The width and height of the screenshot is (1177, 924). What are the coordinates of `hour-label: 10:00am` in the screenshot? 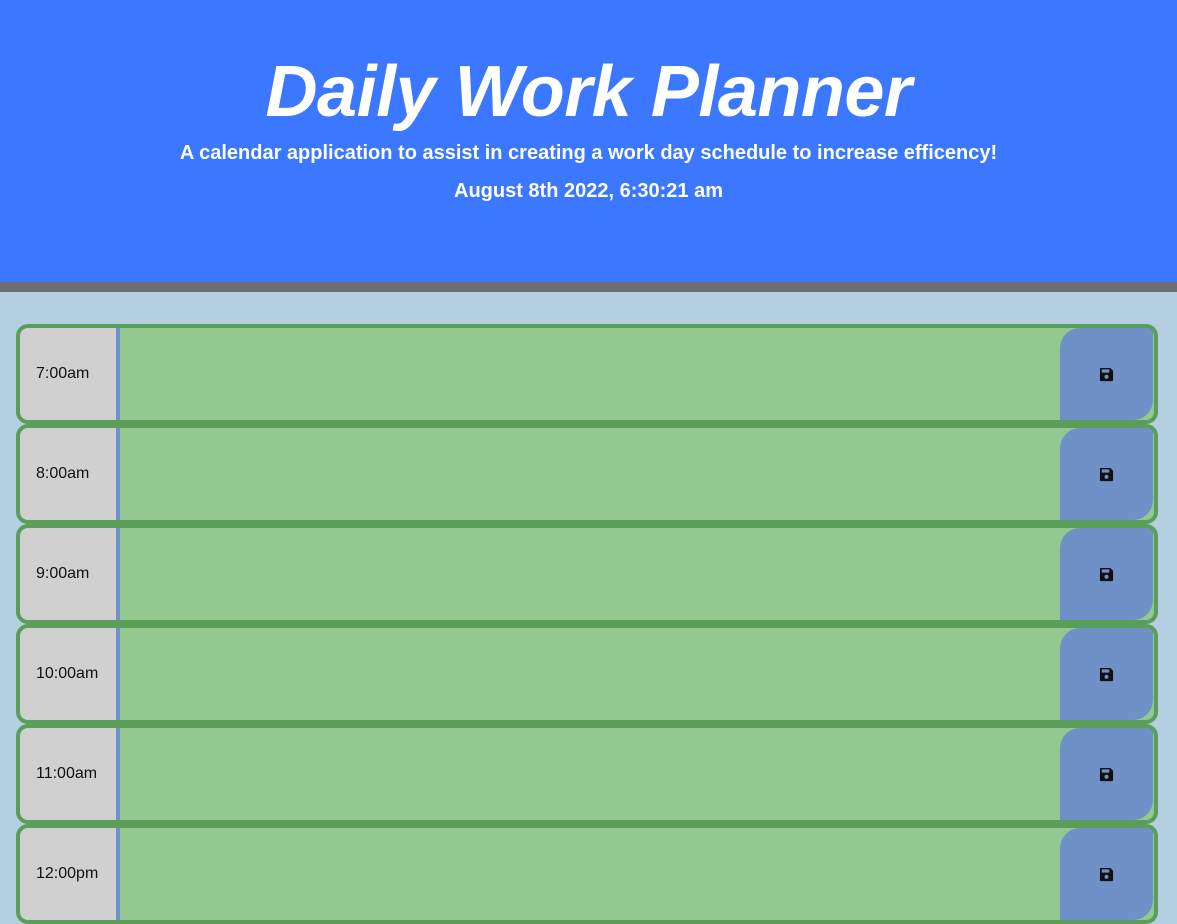 It's located at (70, 674).